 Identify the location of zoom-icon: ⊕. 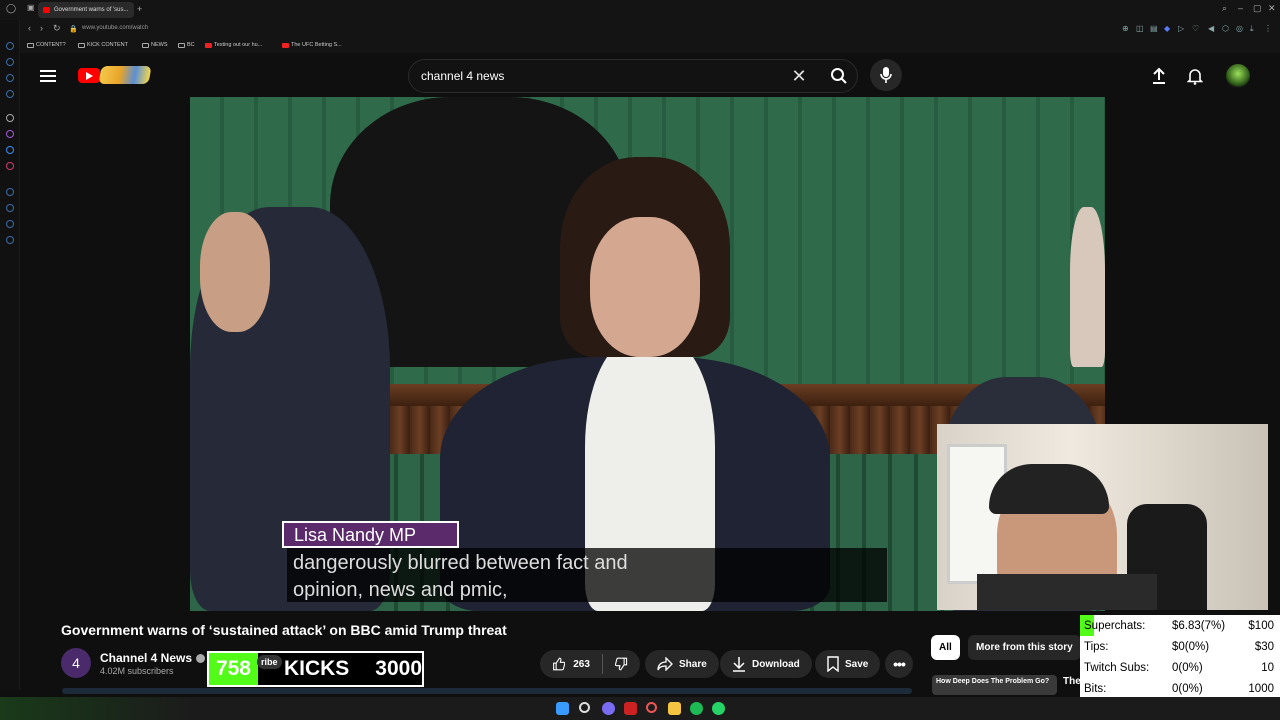
(1125, 28).